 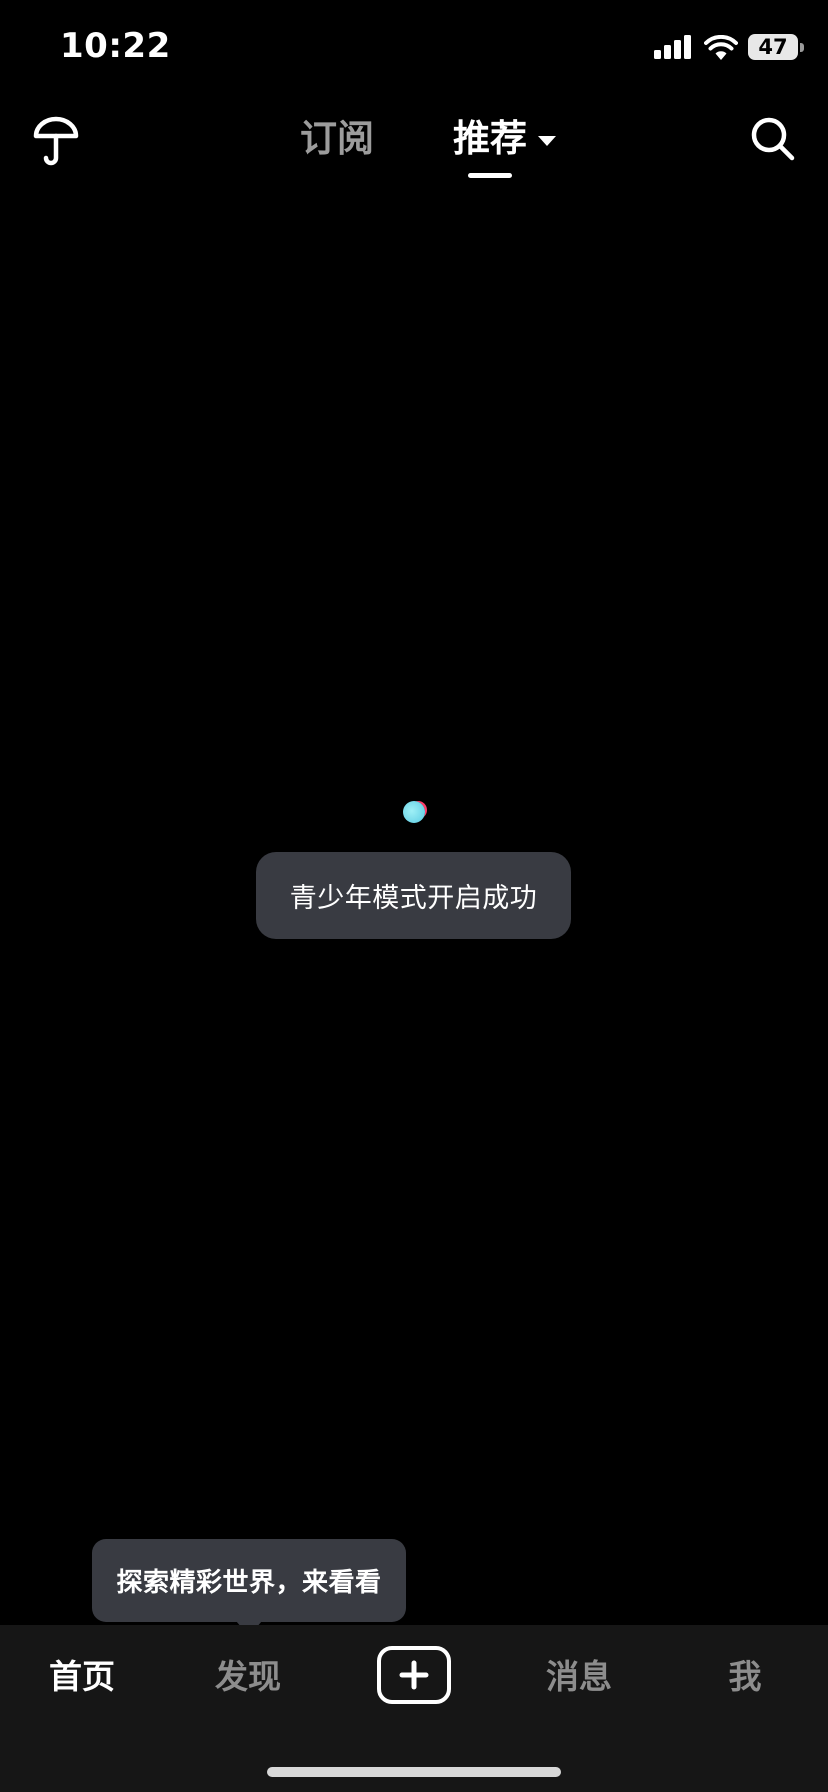 What do you see at coordinates (672, 47) in the screenshot?
I see `cellular-signal-icon` at bounding box center [672, 47].